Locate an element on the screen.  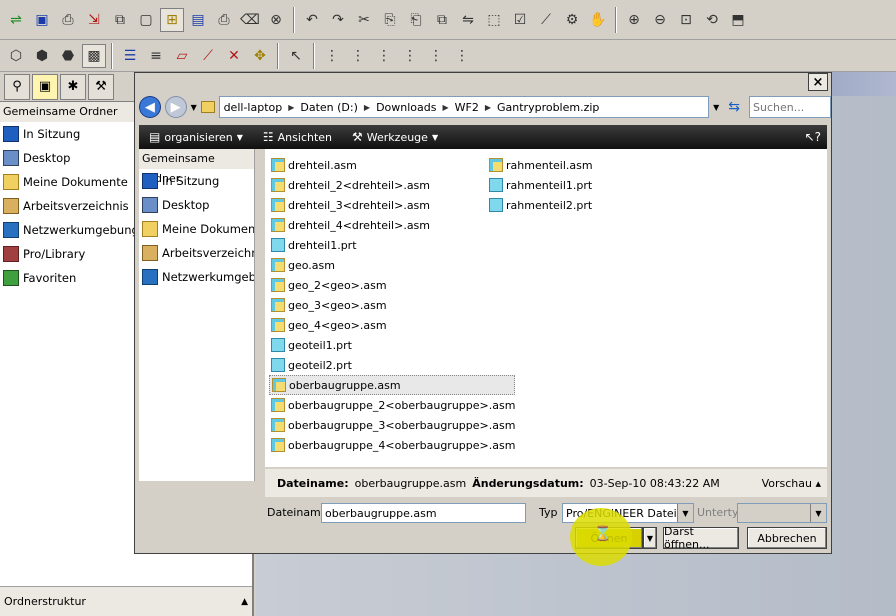
expand-up-icon: ▲ is located at coordinates (244, 602).